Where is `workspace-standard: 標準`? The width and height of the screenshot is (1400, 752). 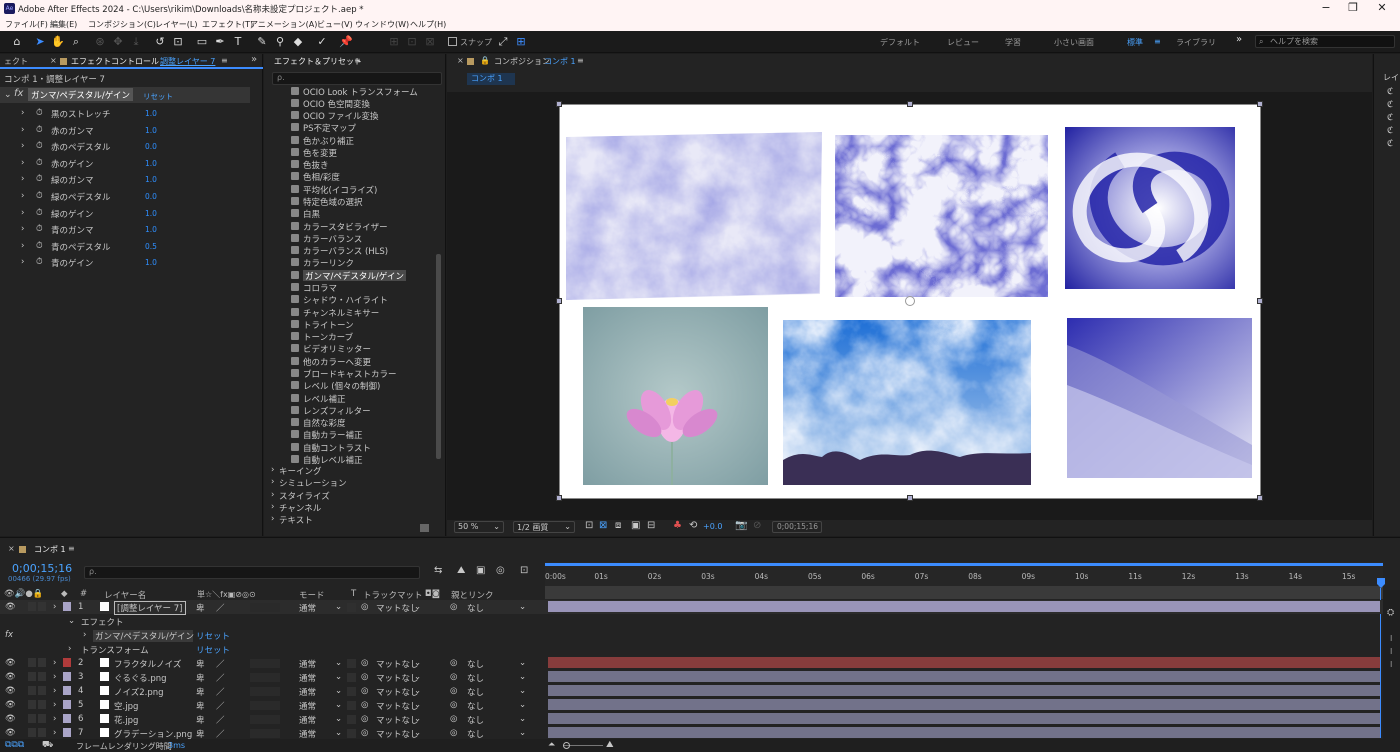
workspace-standard: 標準 is located at coordinates (1135, 42).